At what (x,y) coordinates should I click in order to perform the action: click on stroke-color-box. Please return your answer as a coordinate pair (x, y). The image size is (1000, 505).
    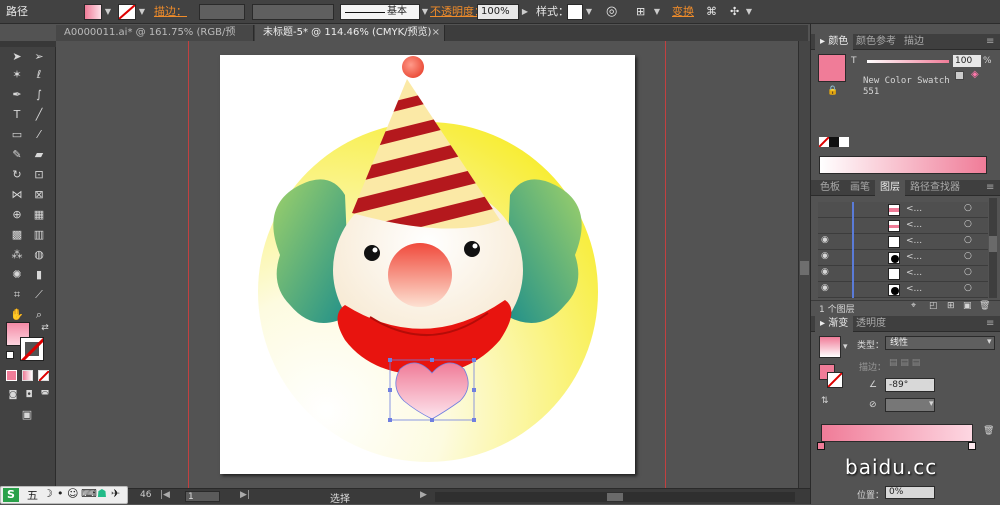
    Looking at the image, I should click on (32, 349).